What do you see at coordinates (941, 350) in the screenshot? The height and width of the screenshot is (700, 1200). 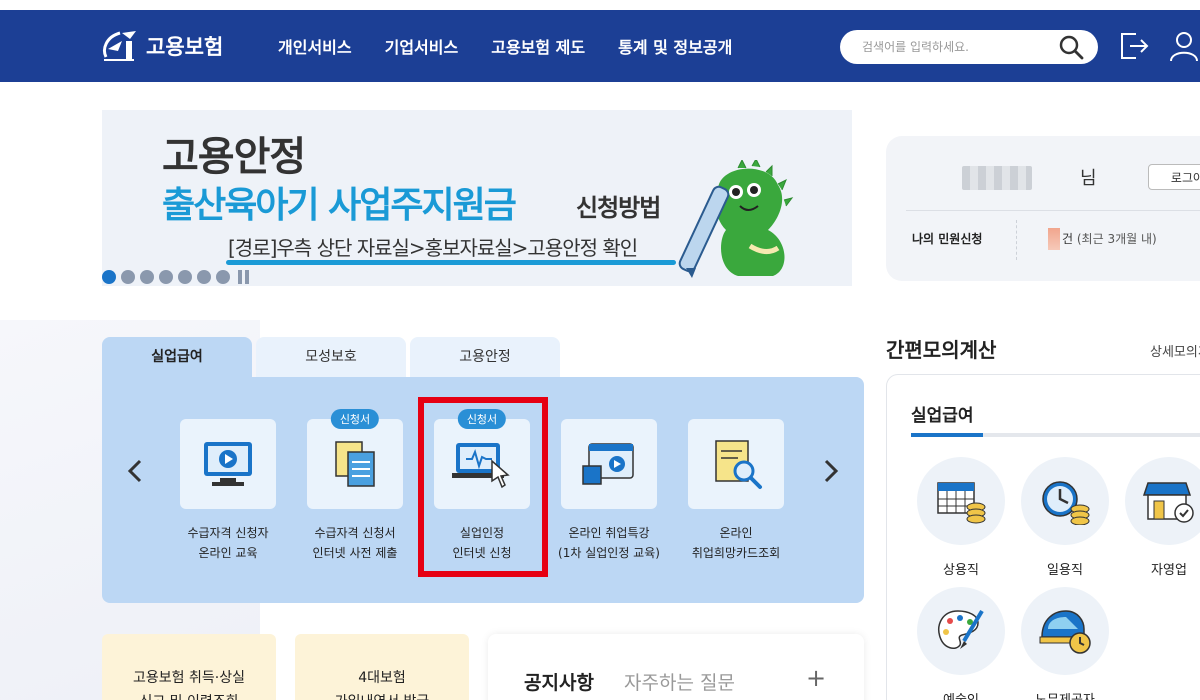 I see `calculator-title: 간편모의계산` at bounding box center [941, 350].